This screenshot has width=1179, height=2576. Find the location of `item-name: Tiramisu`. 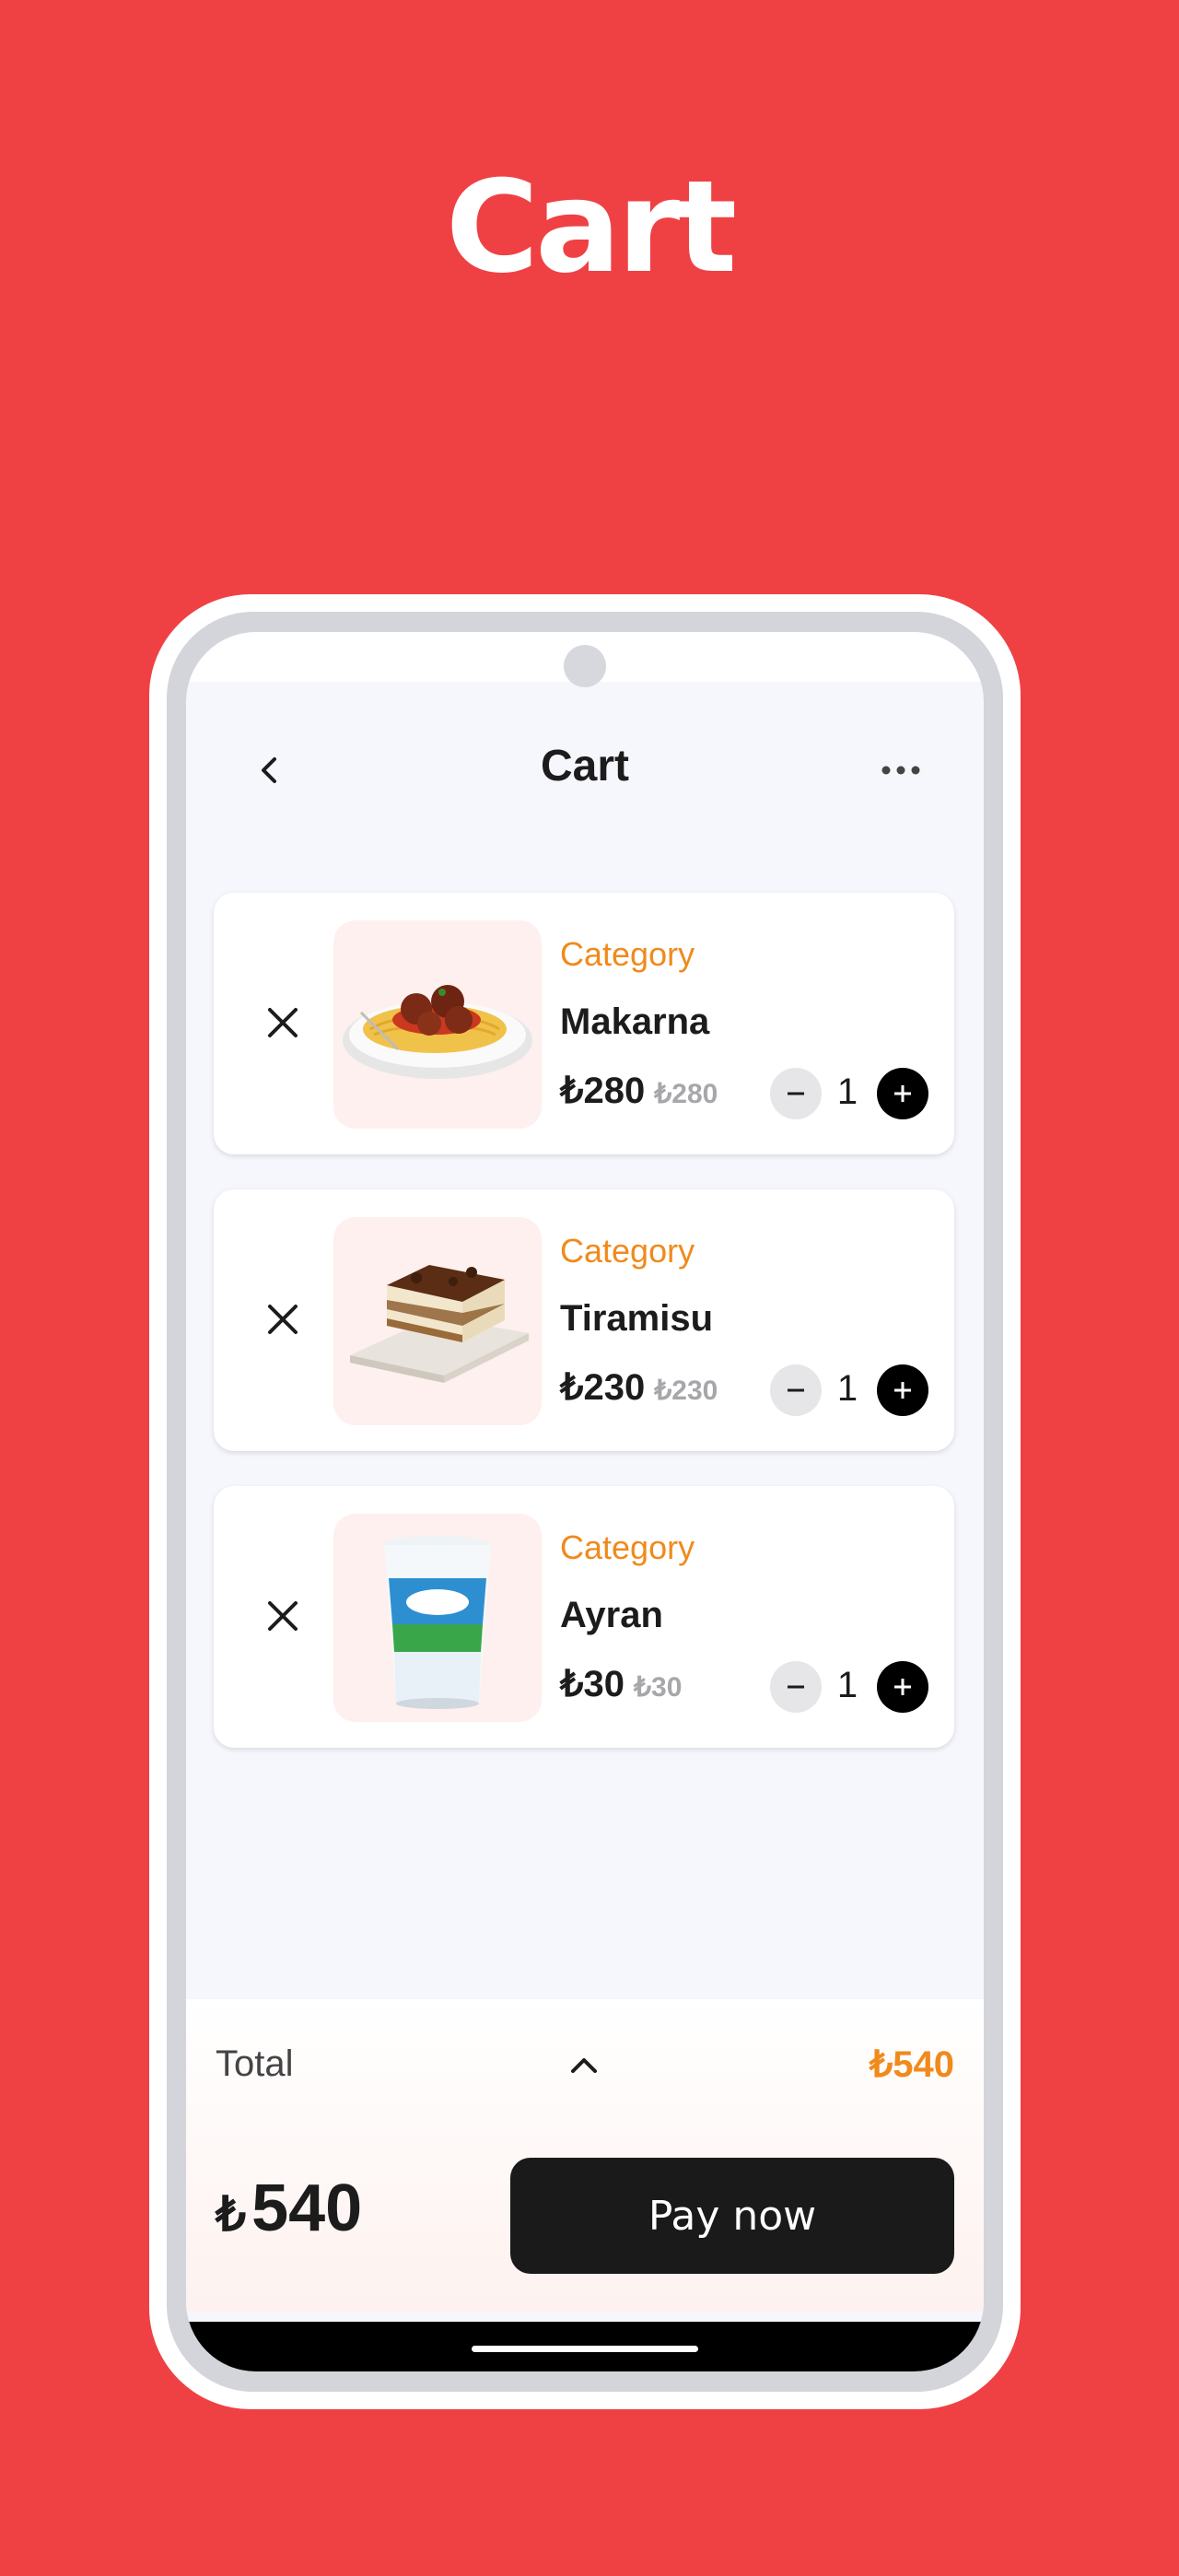

item-name: Tiramisu is located at coordinates (636, 1318).